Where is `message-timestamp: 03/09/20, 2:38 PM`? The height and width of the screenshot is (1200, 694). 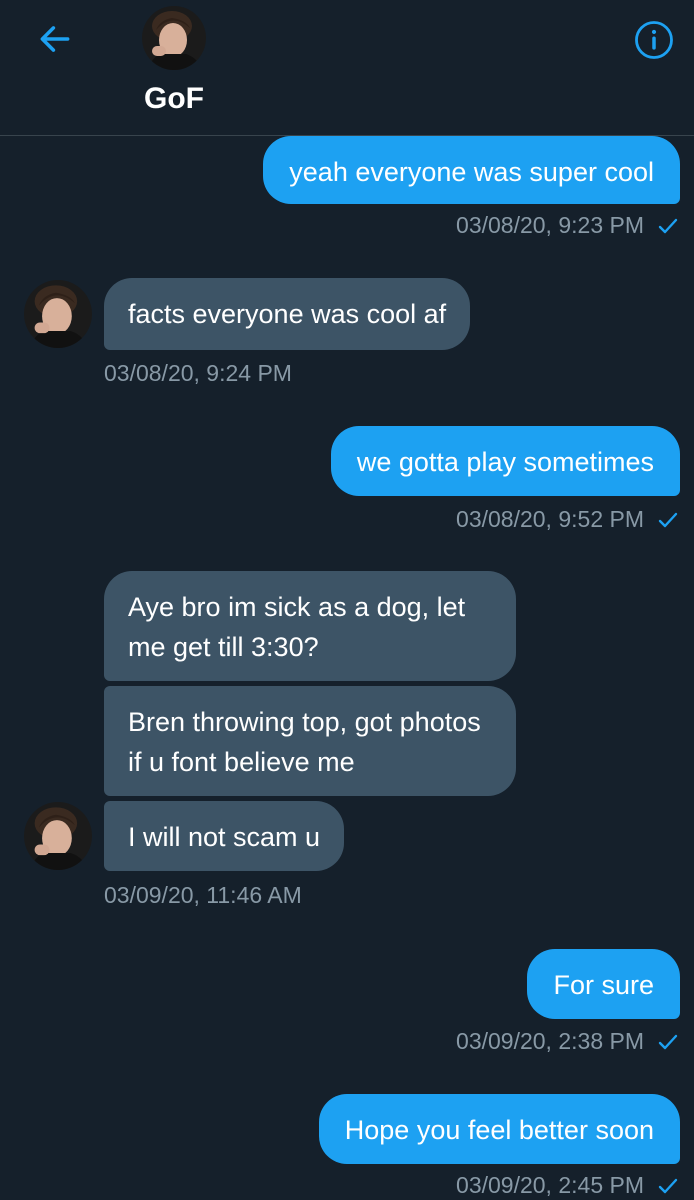 message-timestamp: 03/09/20, 2:38 PM is located at coordinates (550, 1041).